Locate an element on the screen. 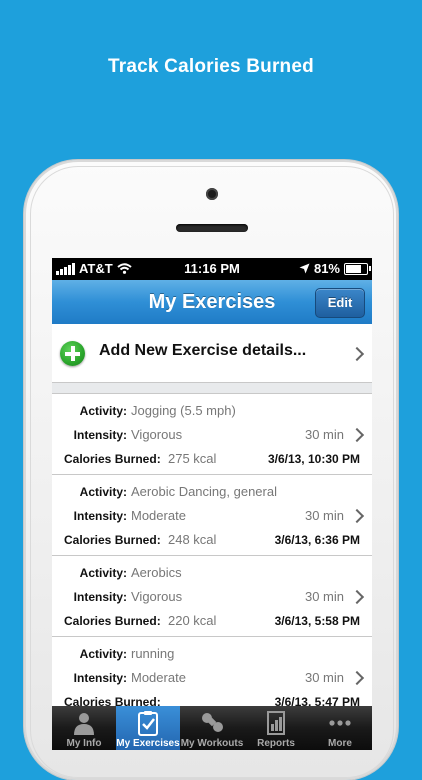 The image size is (422, 780). calories-value: 220 kcal is located at coordinates (192, 620).